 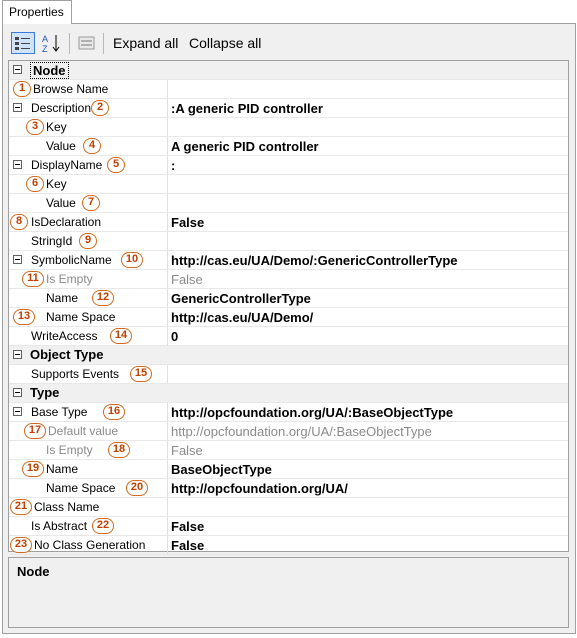 I want to click on category-row: Node, so click(x=288, y=70).